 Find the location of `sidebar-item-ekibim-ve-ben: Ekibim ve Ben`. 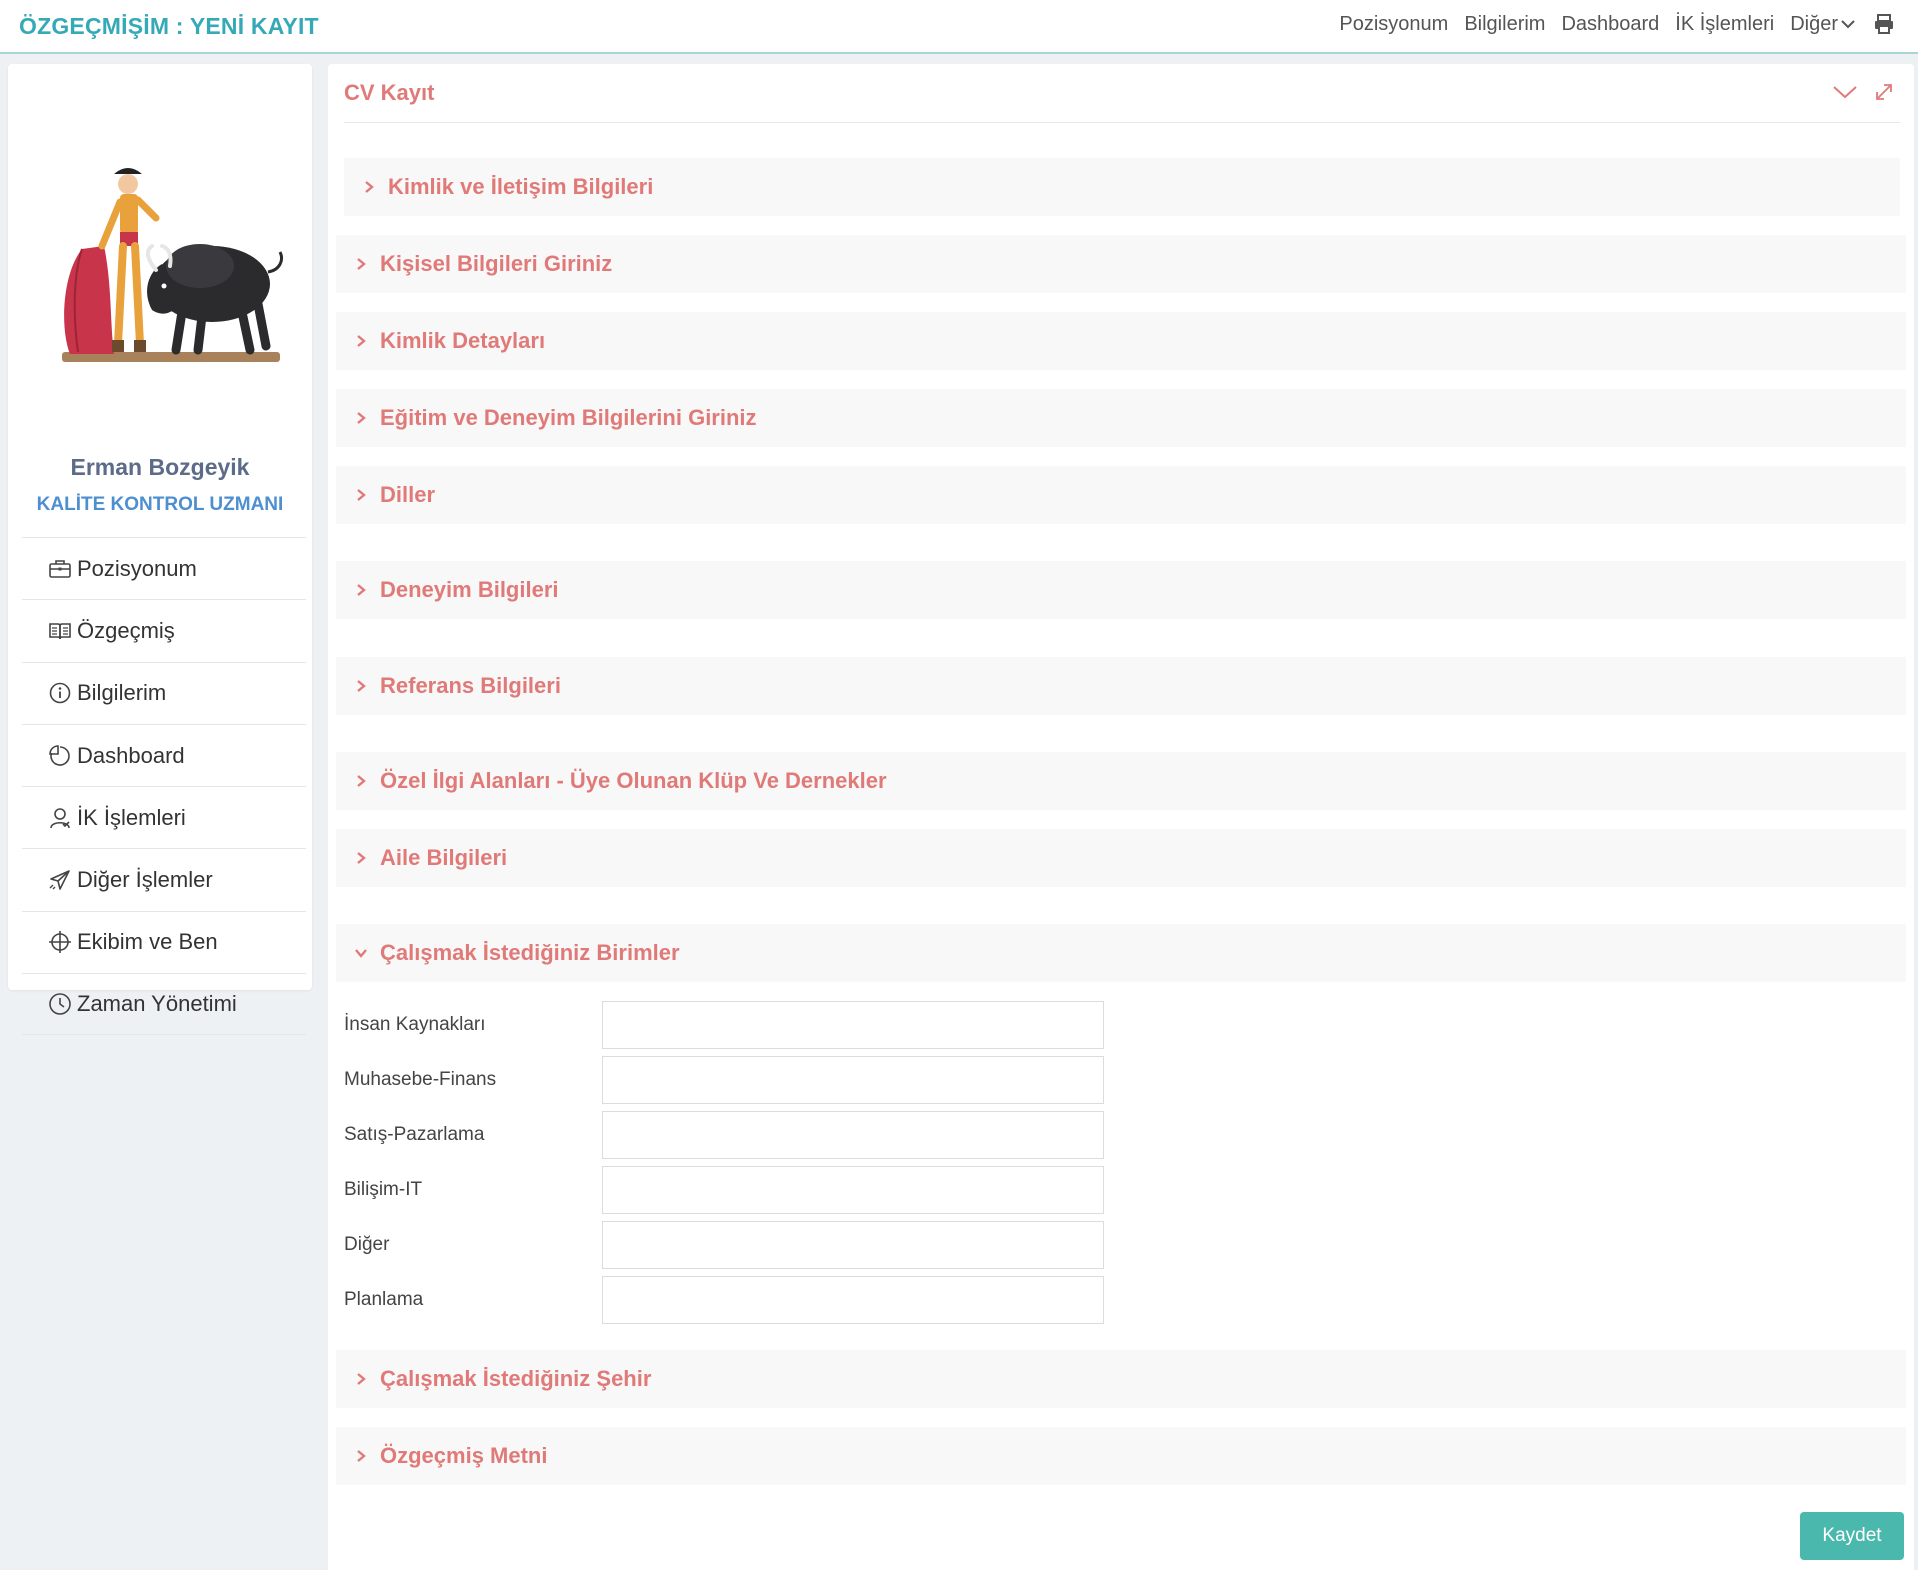

sidebar-item-ekibim-ve-ben: Ekibim ve Ben is located at coordinates (164, 941).